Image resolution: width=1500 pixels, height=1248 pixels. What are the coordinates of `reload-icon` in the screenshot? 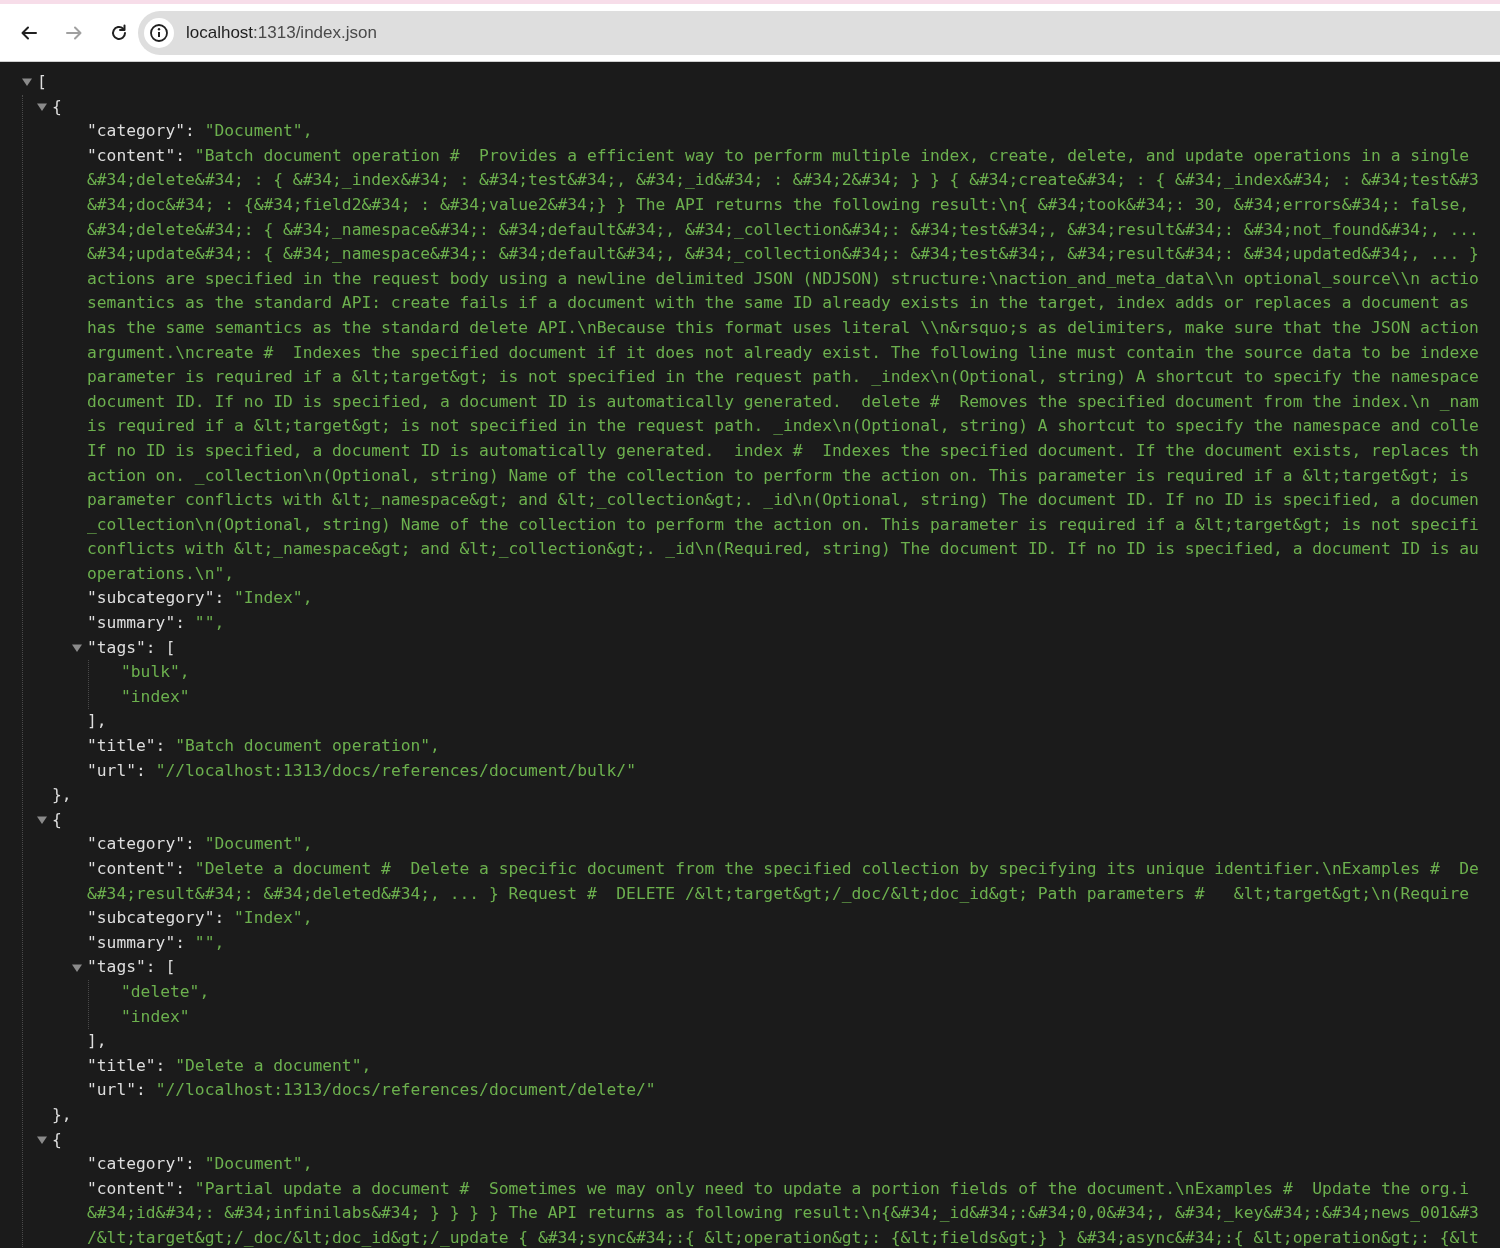 It's located at (119, 32).